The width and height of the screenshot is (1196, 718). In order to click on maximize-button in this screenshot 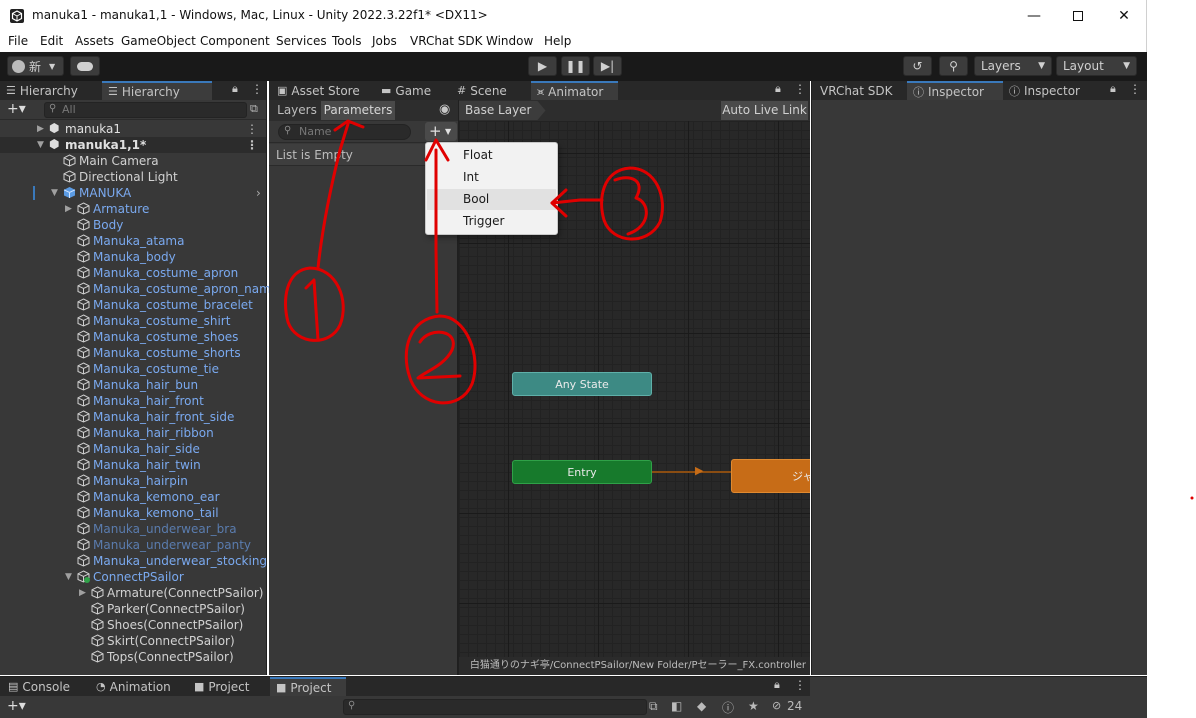, I will do `click(1078, 16)`.